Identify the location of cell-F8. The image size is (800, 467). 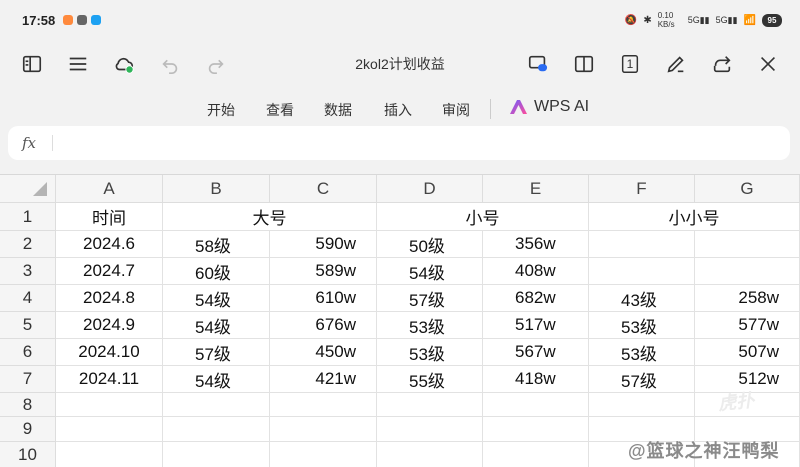
(642, 405).